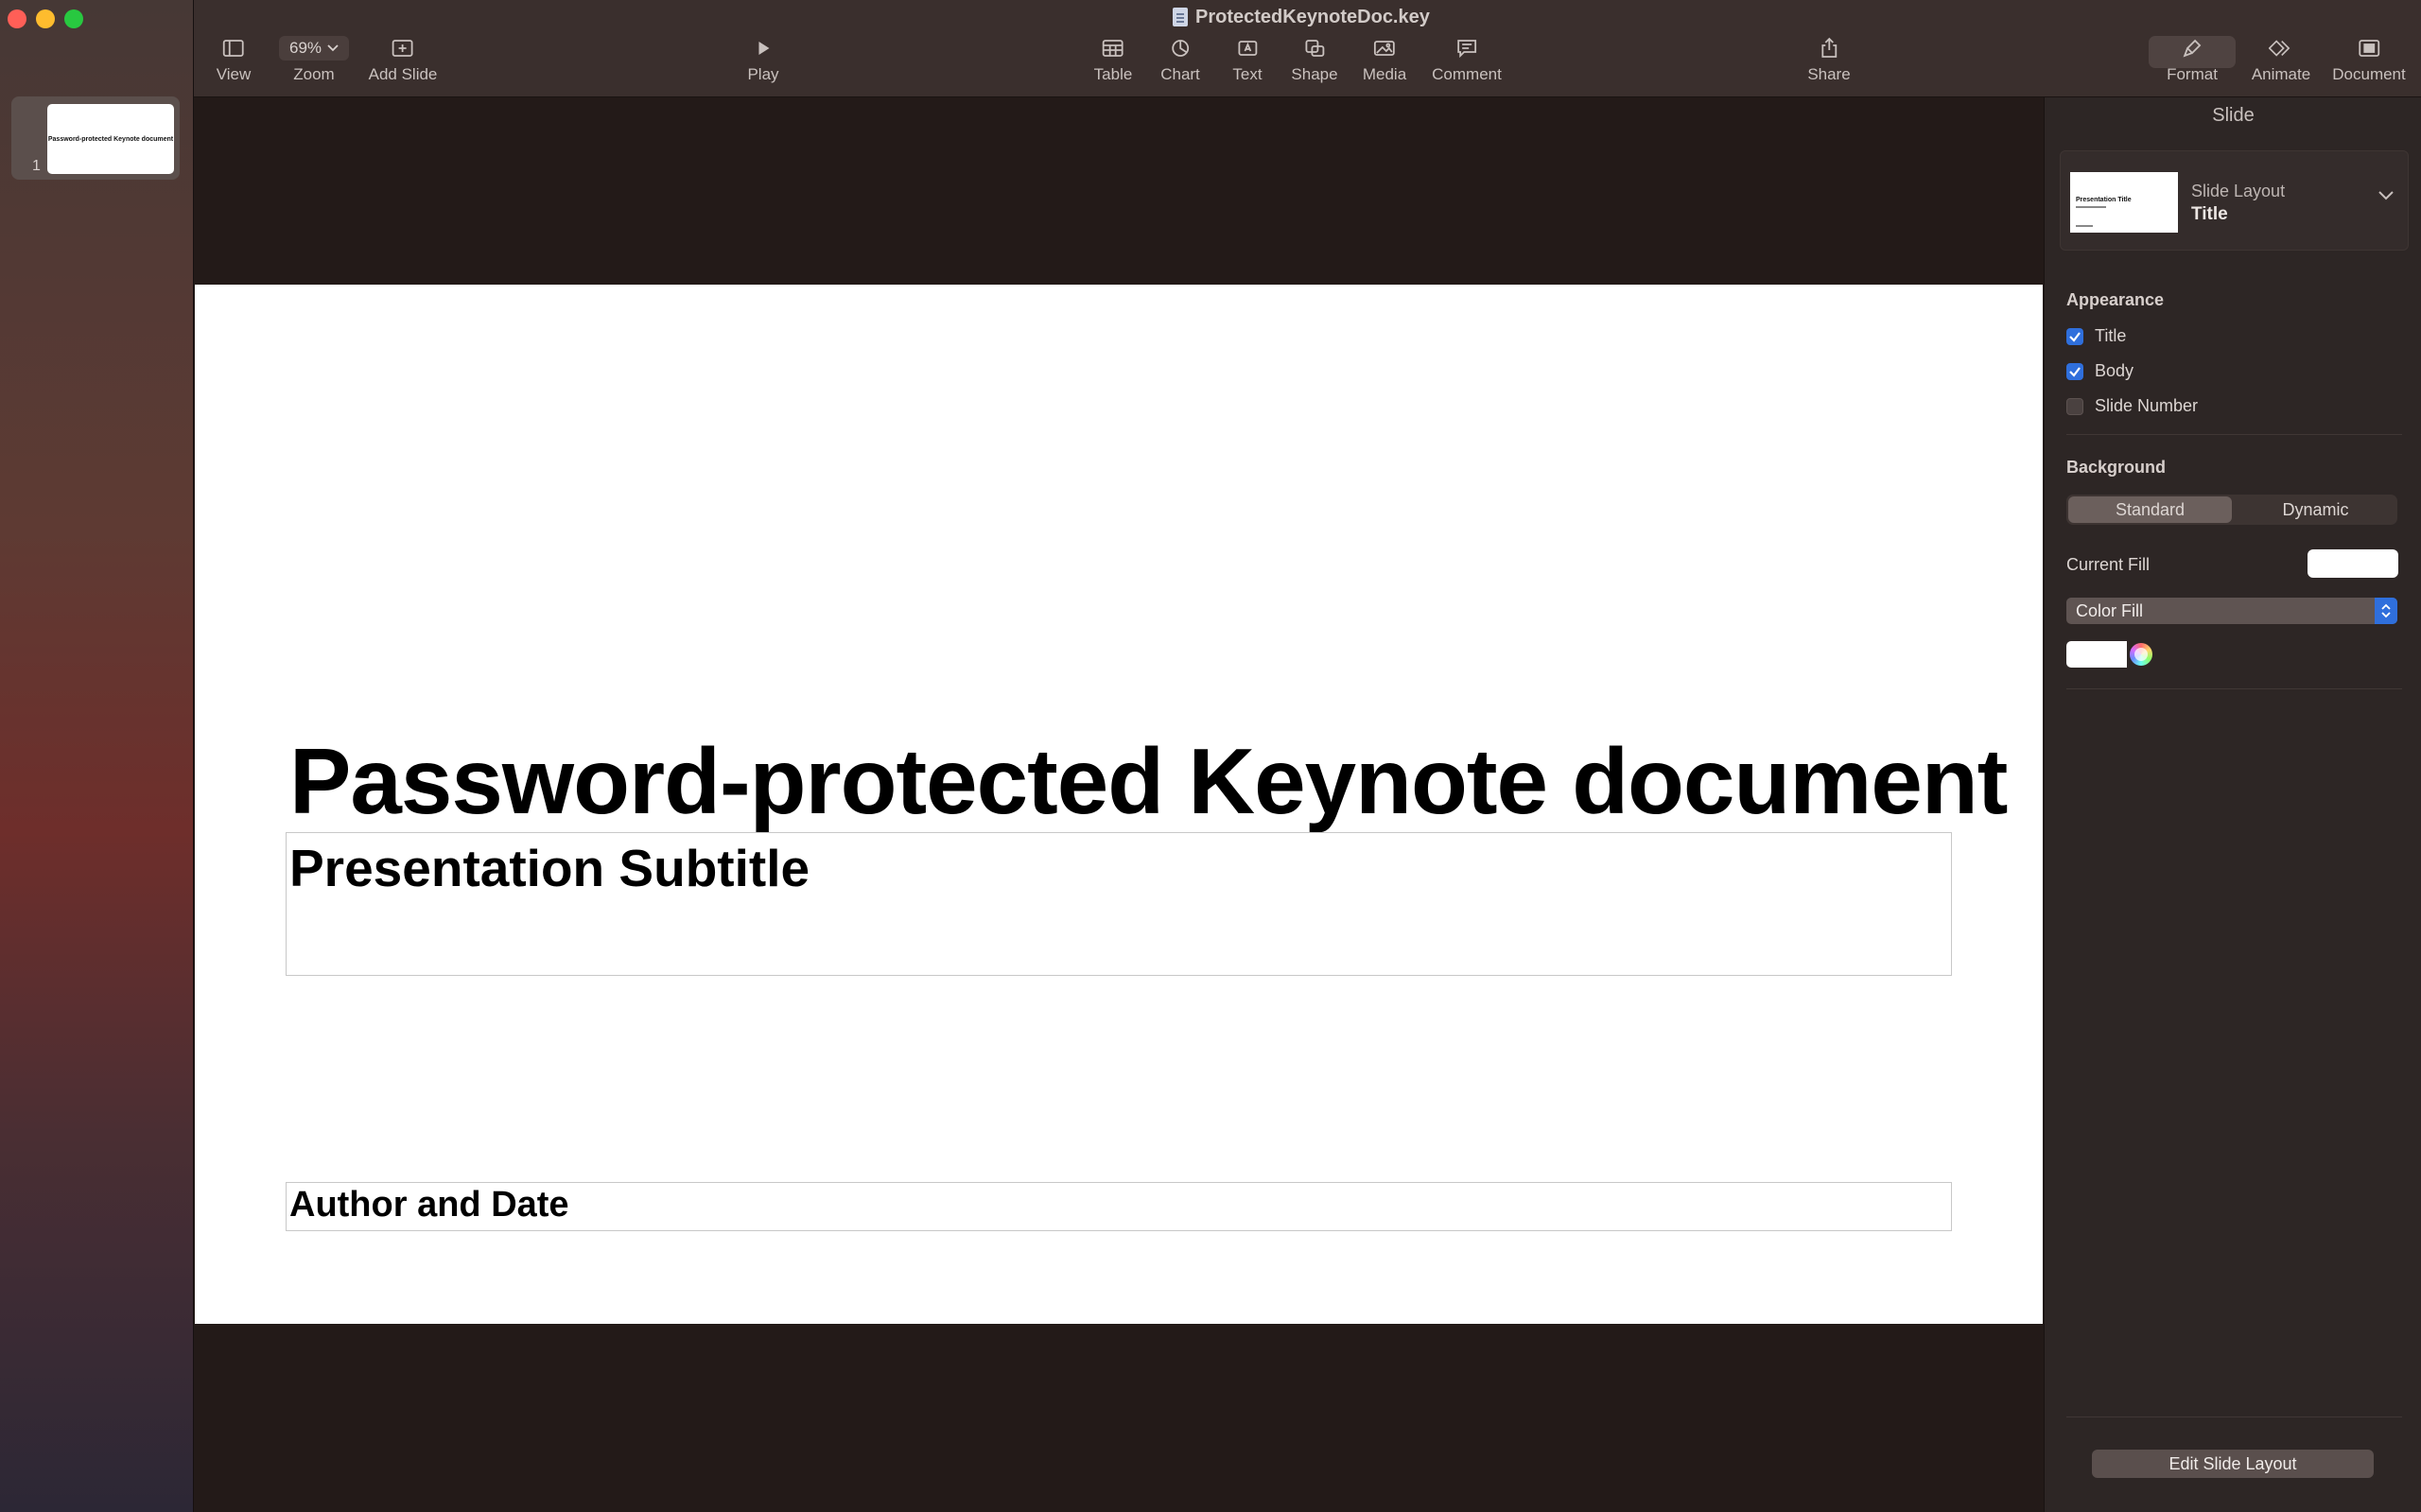 The image size is (2421, 1512). What do you see at coordinates (2150, 510) in the screenshot?
I see `standard-mode-button: Standard` at bounding box center [2150, 510].